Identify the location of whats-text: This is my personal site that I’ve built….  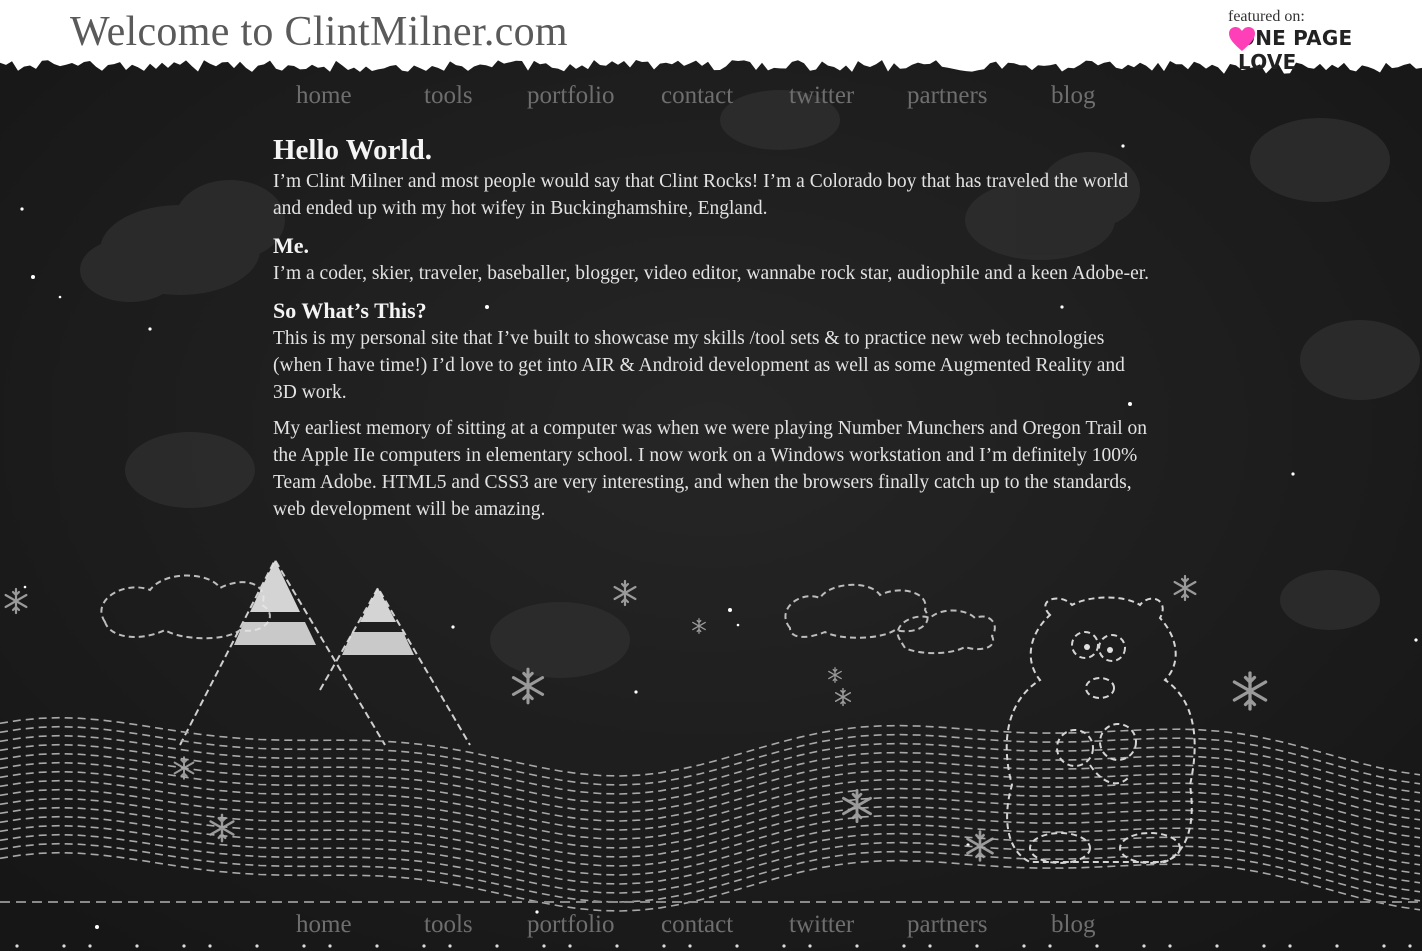
(699, 365).